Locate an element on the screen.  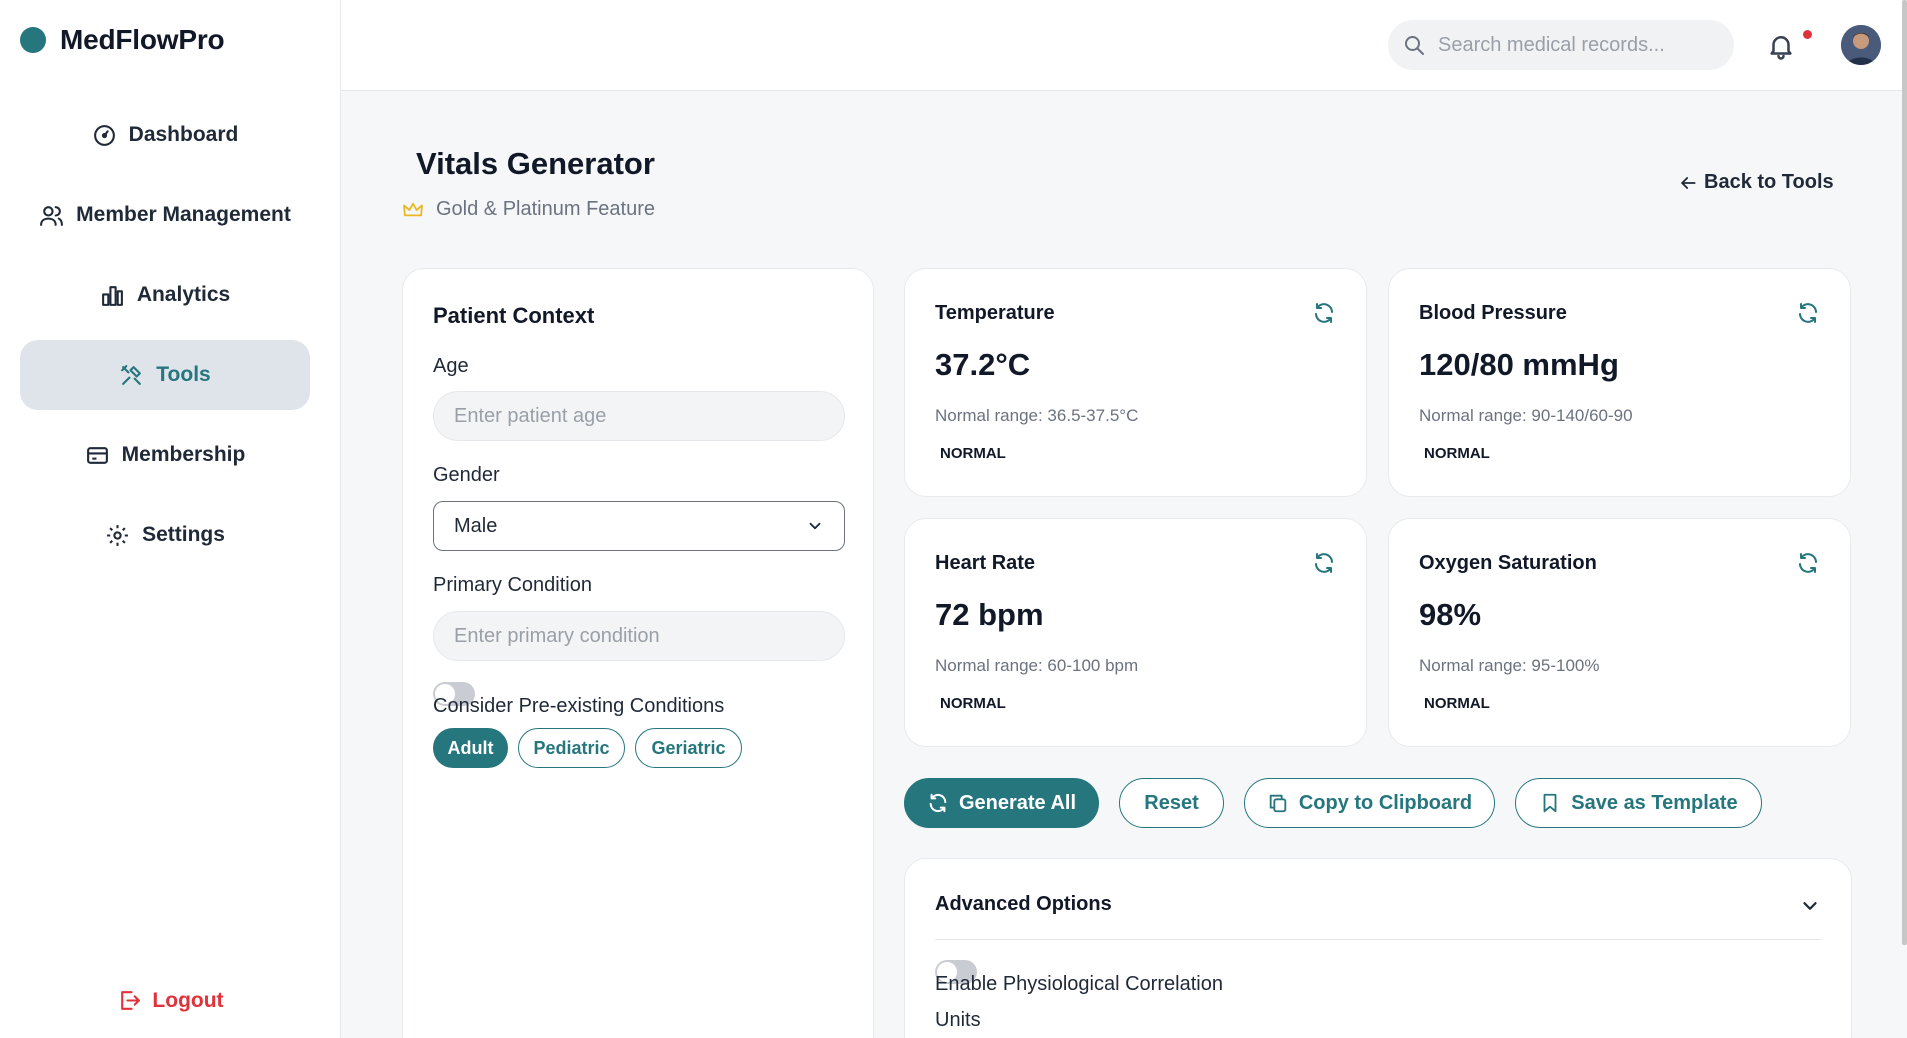
tools-icon is located at coordinates (131, 374).